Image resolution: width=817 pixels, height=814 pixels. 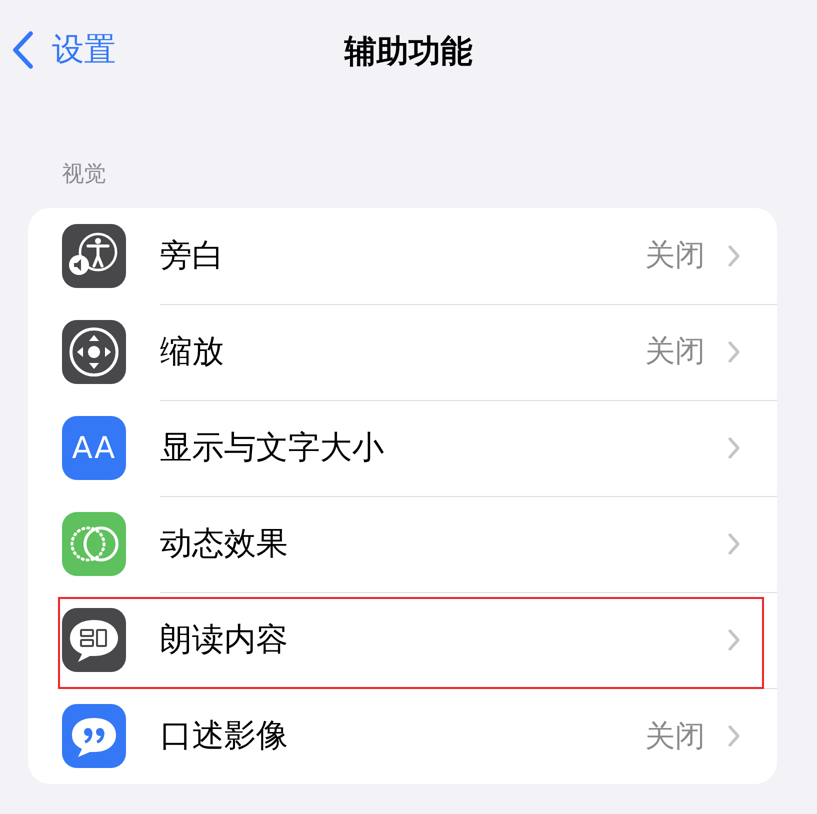 What do you see at coordinates (94, 352) in the screenshot?
I see `zoom-icon` at bounding box center [94, 352].